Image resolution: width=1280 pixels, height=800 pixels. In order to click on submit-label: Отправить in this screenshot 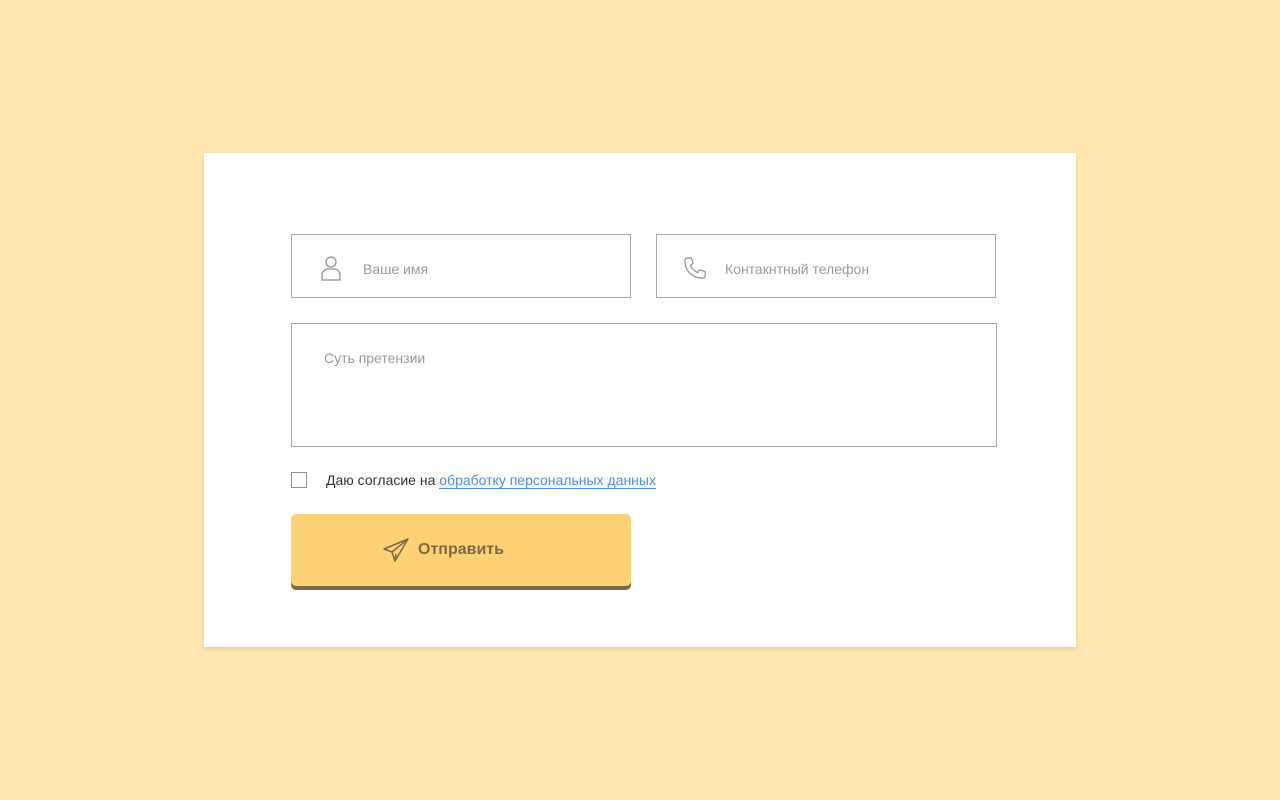, I will do `click(461, 549)`.